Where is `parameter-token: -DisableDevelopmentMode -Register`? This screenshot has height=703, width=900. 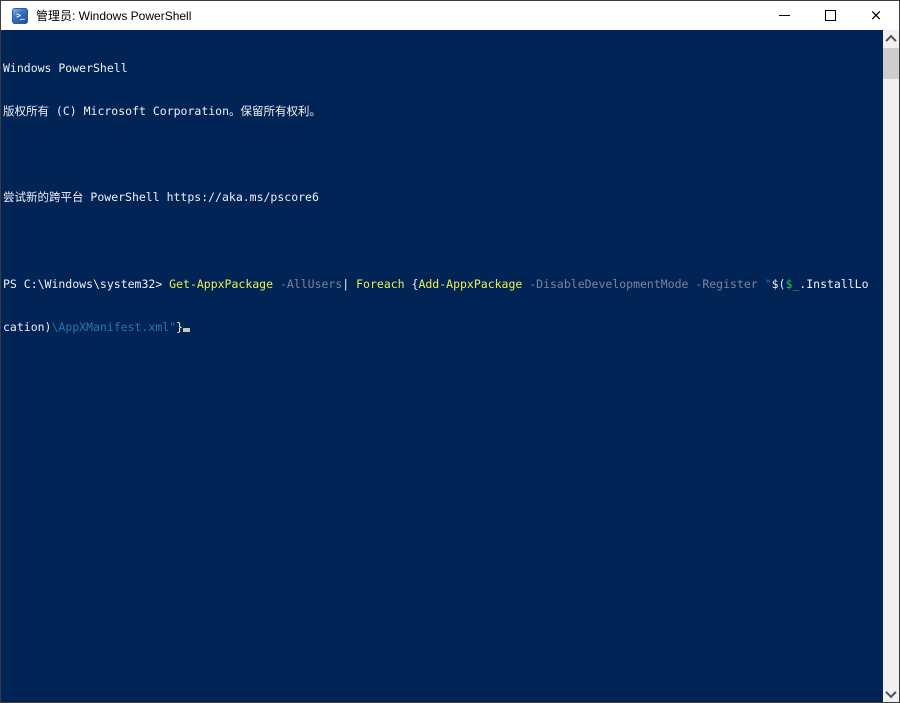
parameter-token: -DisableDevelopmentMode -Register is located at coordinates (647, 283).